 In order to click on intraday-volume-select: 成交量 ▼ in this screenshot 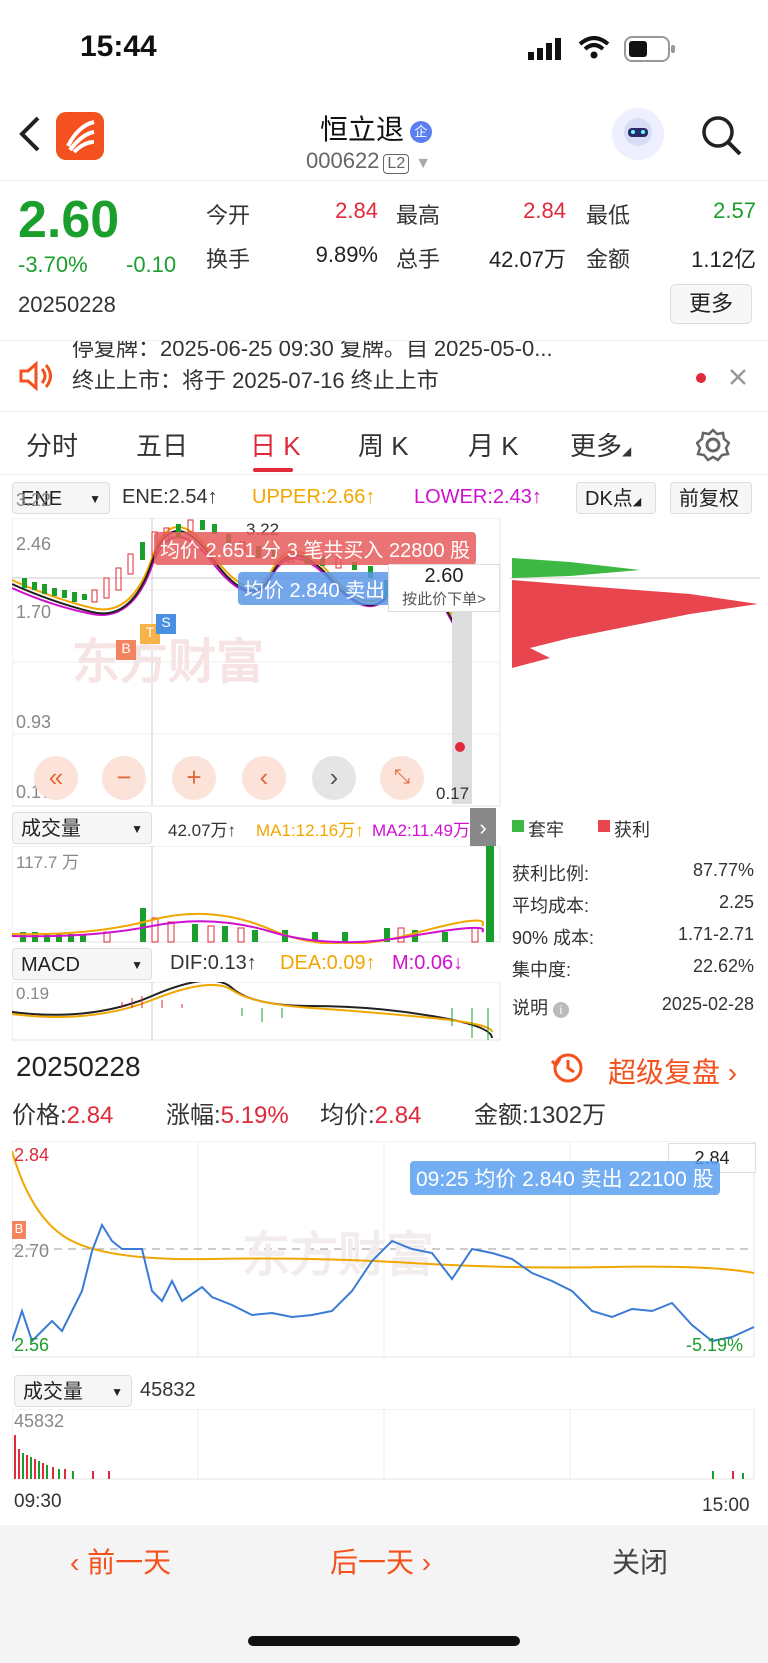, I will do `click(73, 1391)`.